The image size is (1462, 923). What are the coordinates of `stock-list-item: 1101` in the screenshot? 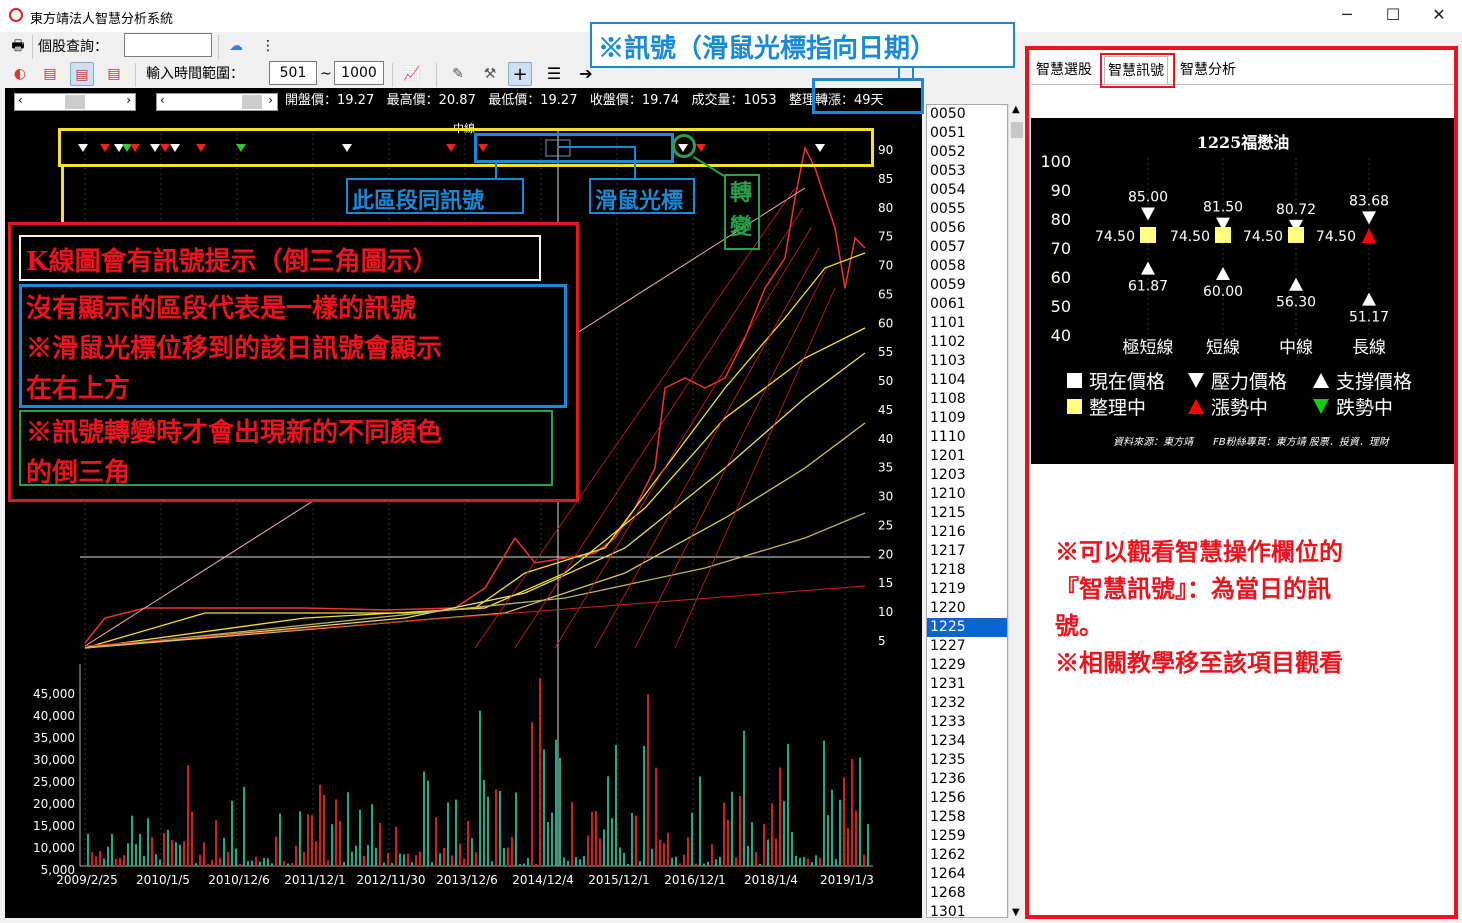 It's located at (967, 323).